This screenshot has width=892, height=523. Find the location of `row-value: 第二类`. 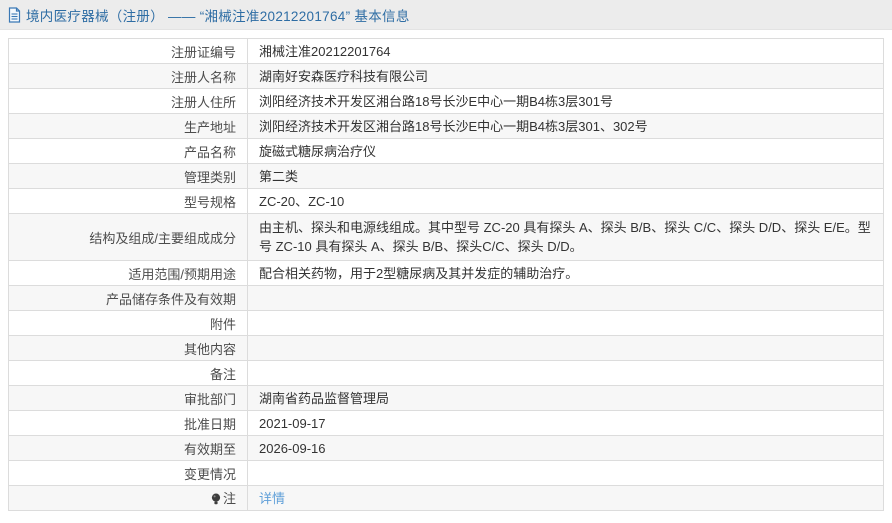

row-value: 第二类 is located at coordinates (565, 176).